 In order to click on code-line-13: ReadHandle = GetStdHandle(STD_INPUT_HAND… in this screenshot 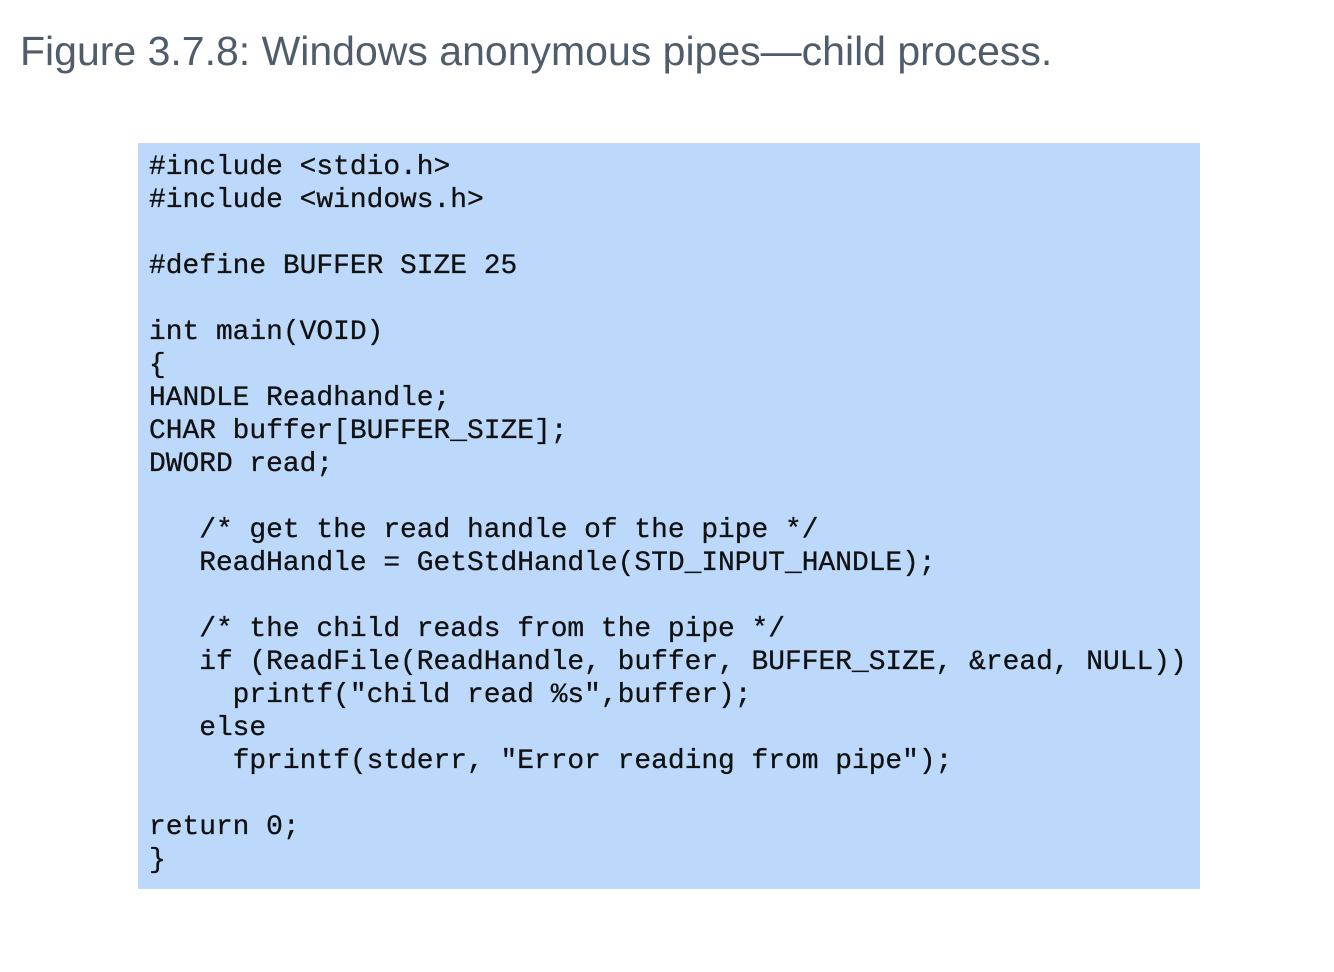, I will do `click(542, 563)`.